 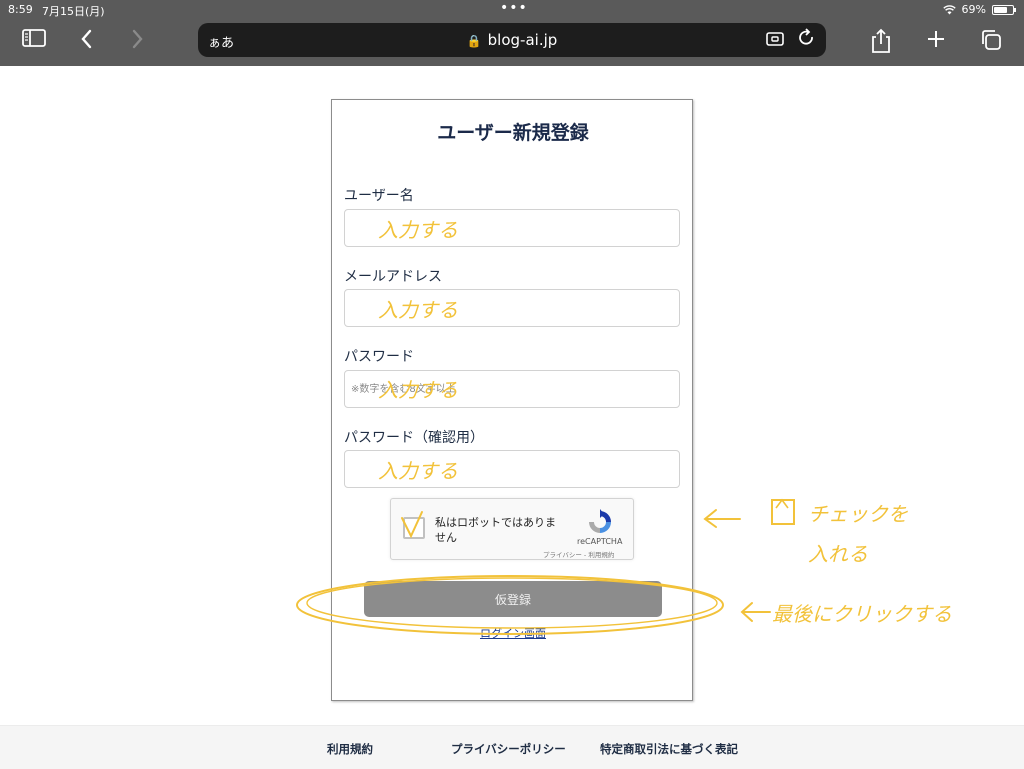 I want to click on recaptcha-links: プライバシー - 利用規約, so click(x=578, y=554).